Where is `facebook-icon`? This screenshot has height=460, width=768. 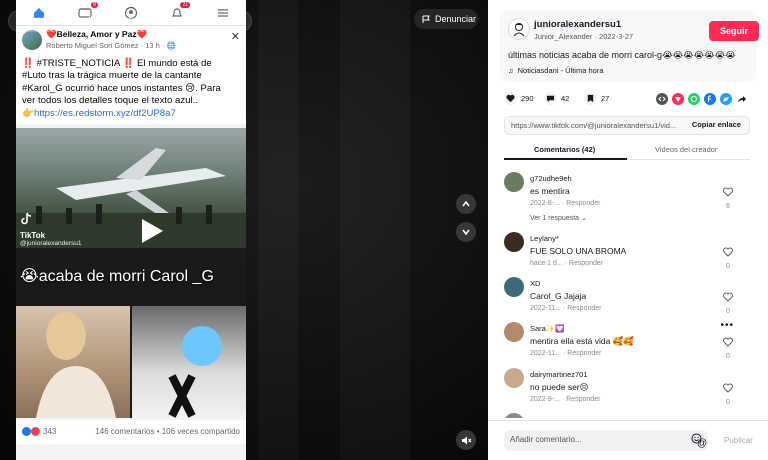 facebook-icon is located at coordinates (710, 99).